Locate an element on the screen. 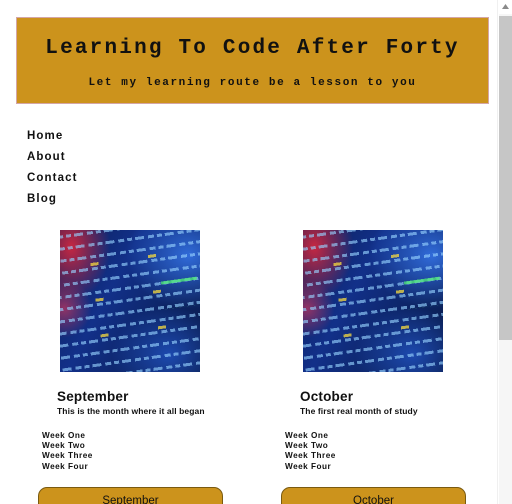  scrollbar-thumb is located at coordinates (505, 178).